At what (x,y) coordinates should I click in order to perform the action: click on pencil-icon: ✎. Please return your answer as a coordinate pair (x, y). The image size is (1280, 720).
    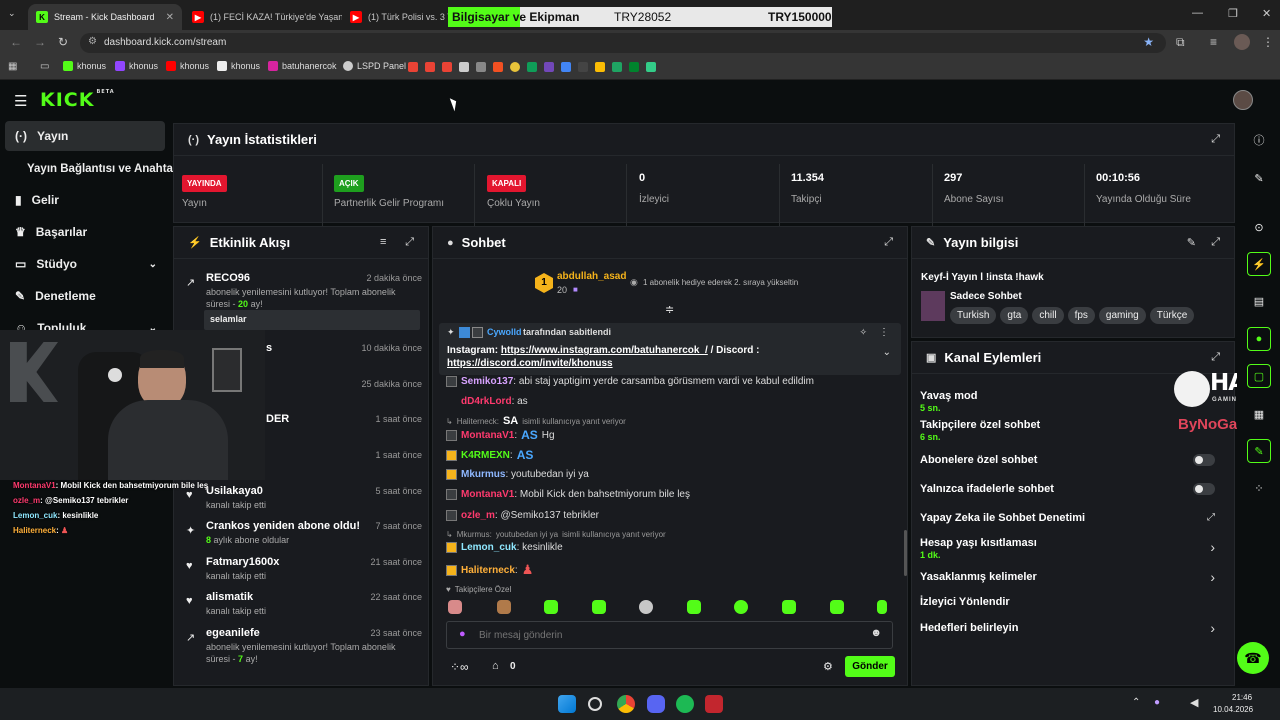
    Looking at the image, I should click on (1259, 178).